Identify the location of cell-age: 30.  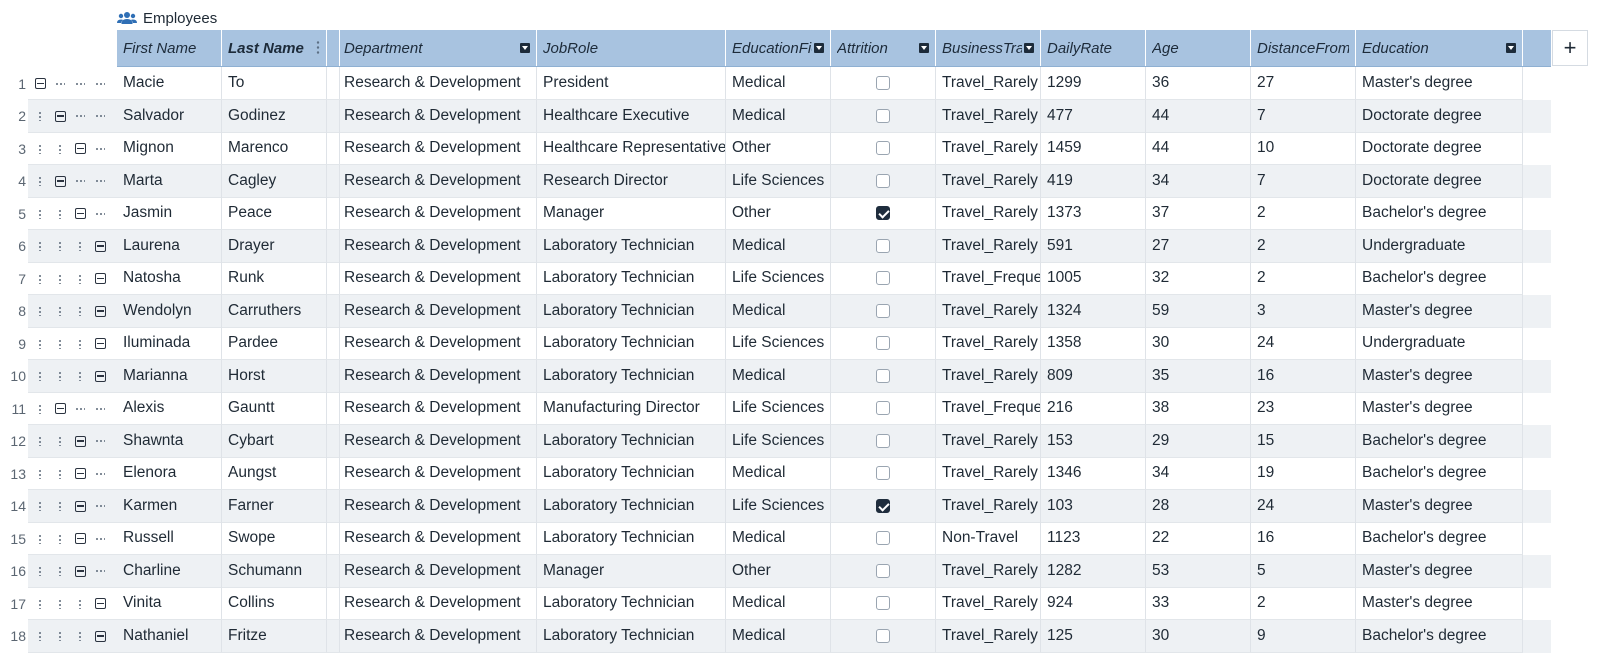
(1198, 343).